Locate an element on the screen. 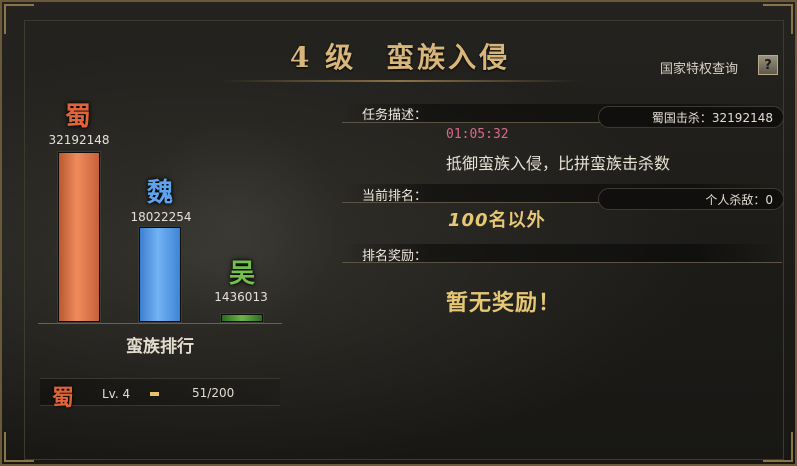 The image size is (797, 466). help-button: ? is located at coordinates (768, 65).